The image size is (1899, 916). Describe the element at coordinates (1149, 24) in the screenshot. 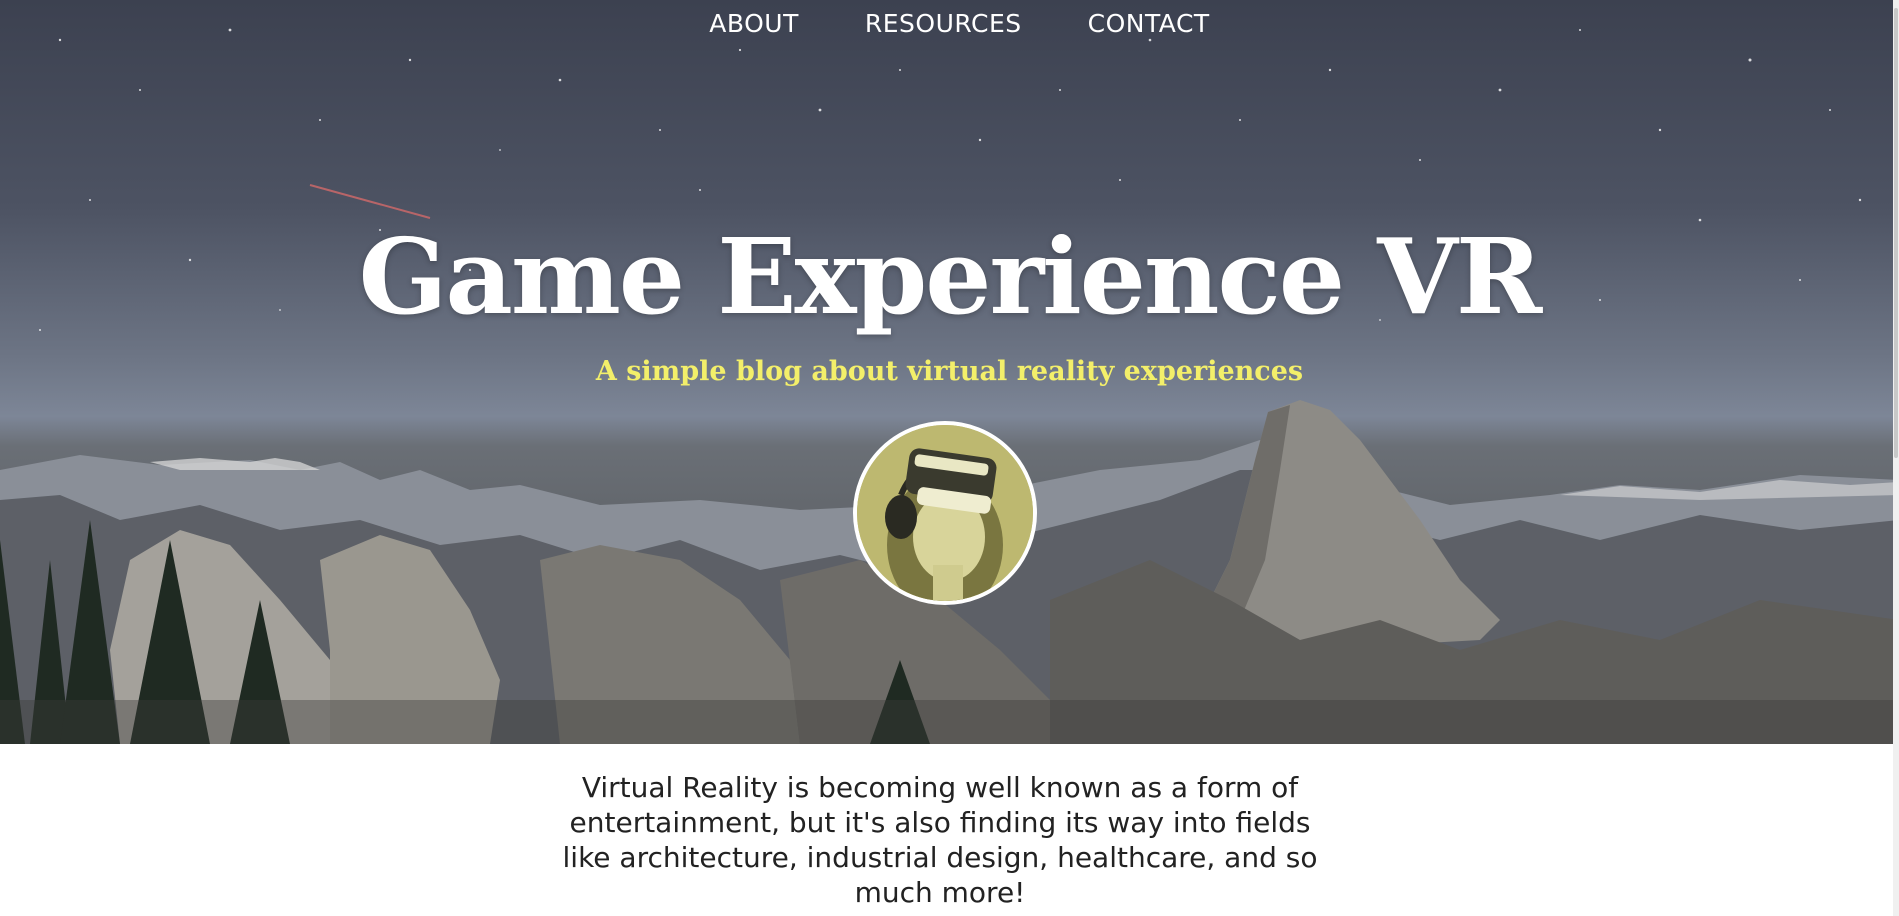

I see `nav-link-contact: CONTACT` at that location.